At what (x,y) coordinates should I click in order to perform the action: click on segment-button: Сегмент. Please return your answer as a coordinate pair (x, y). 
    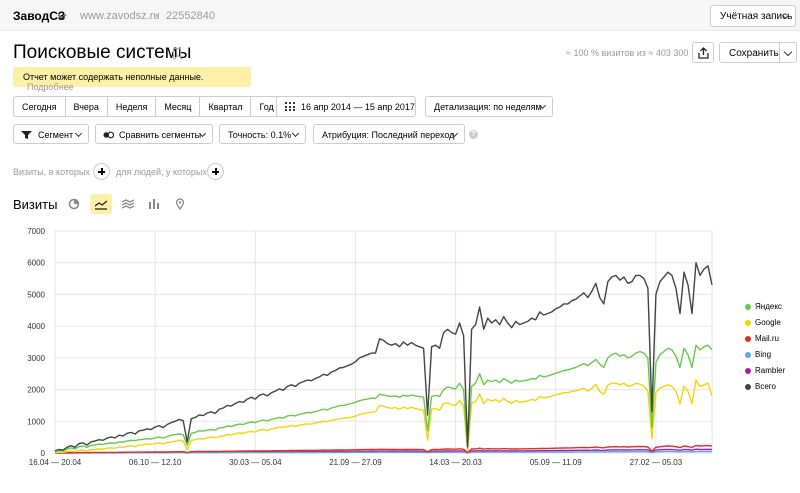
    Looking at the image, I should click on (51, 134).